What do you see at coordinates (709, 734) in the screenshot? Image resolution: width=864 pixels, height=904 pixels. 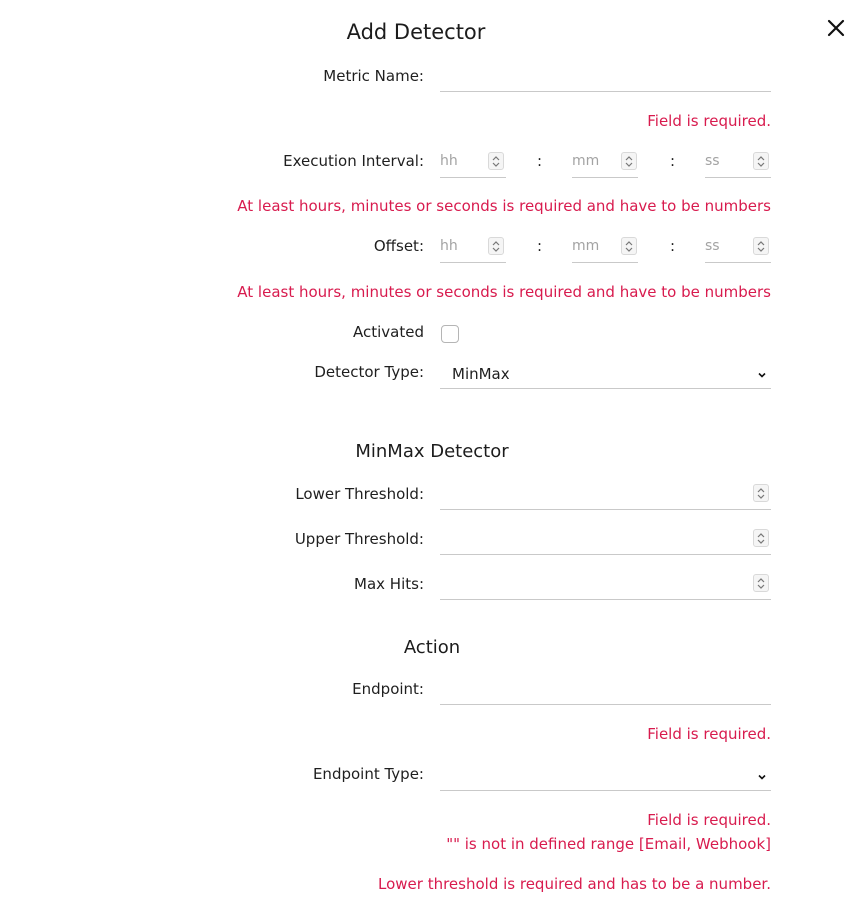 I see `endpoint-error: Field is required.` at bounding box center [709, 734].